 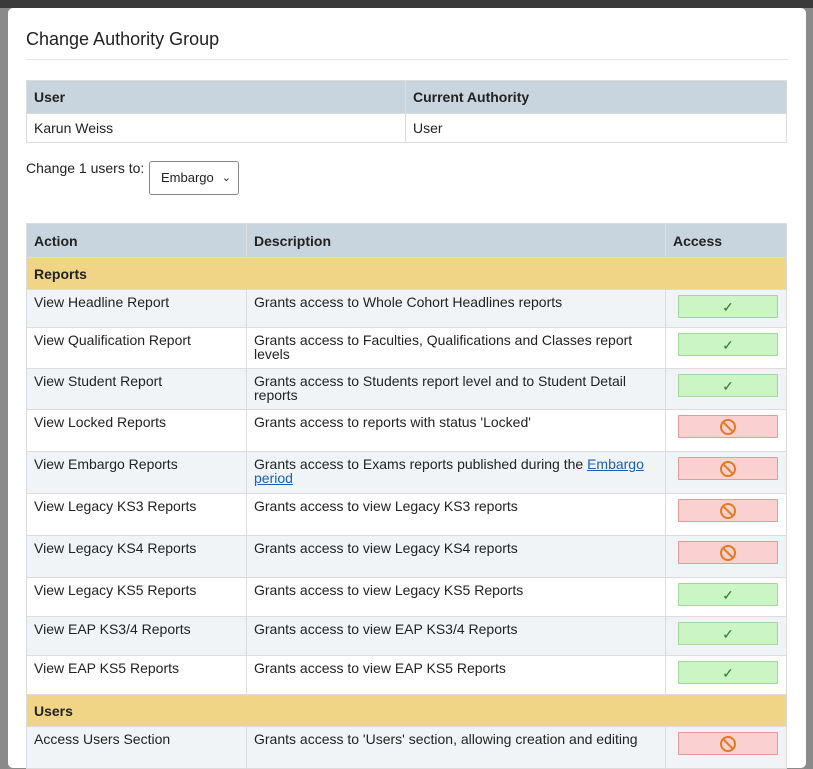 I want to click on description-text: Grants access to view EAP KS3/4 Reports, so click(x=386, y=629).